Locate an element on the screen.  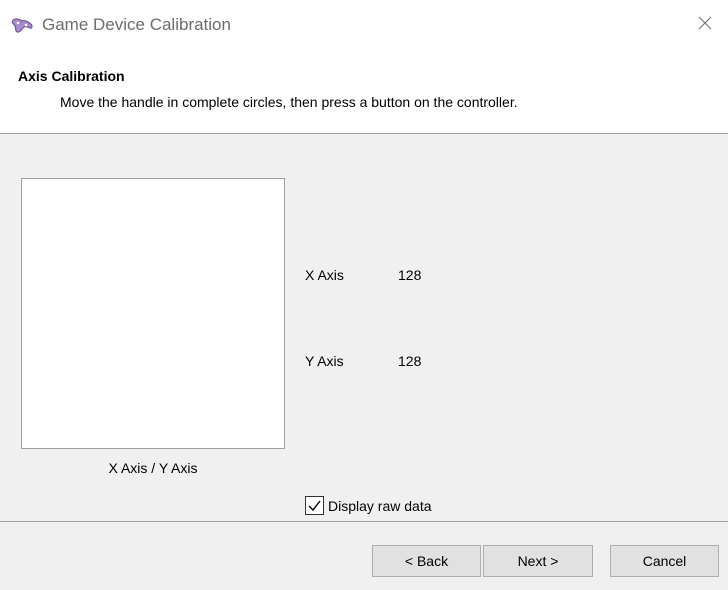
window-title: Game Device Calibration is located at coordinates (136, 24).